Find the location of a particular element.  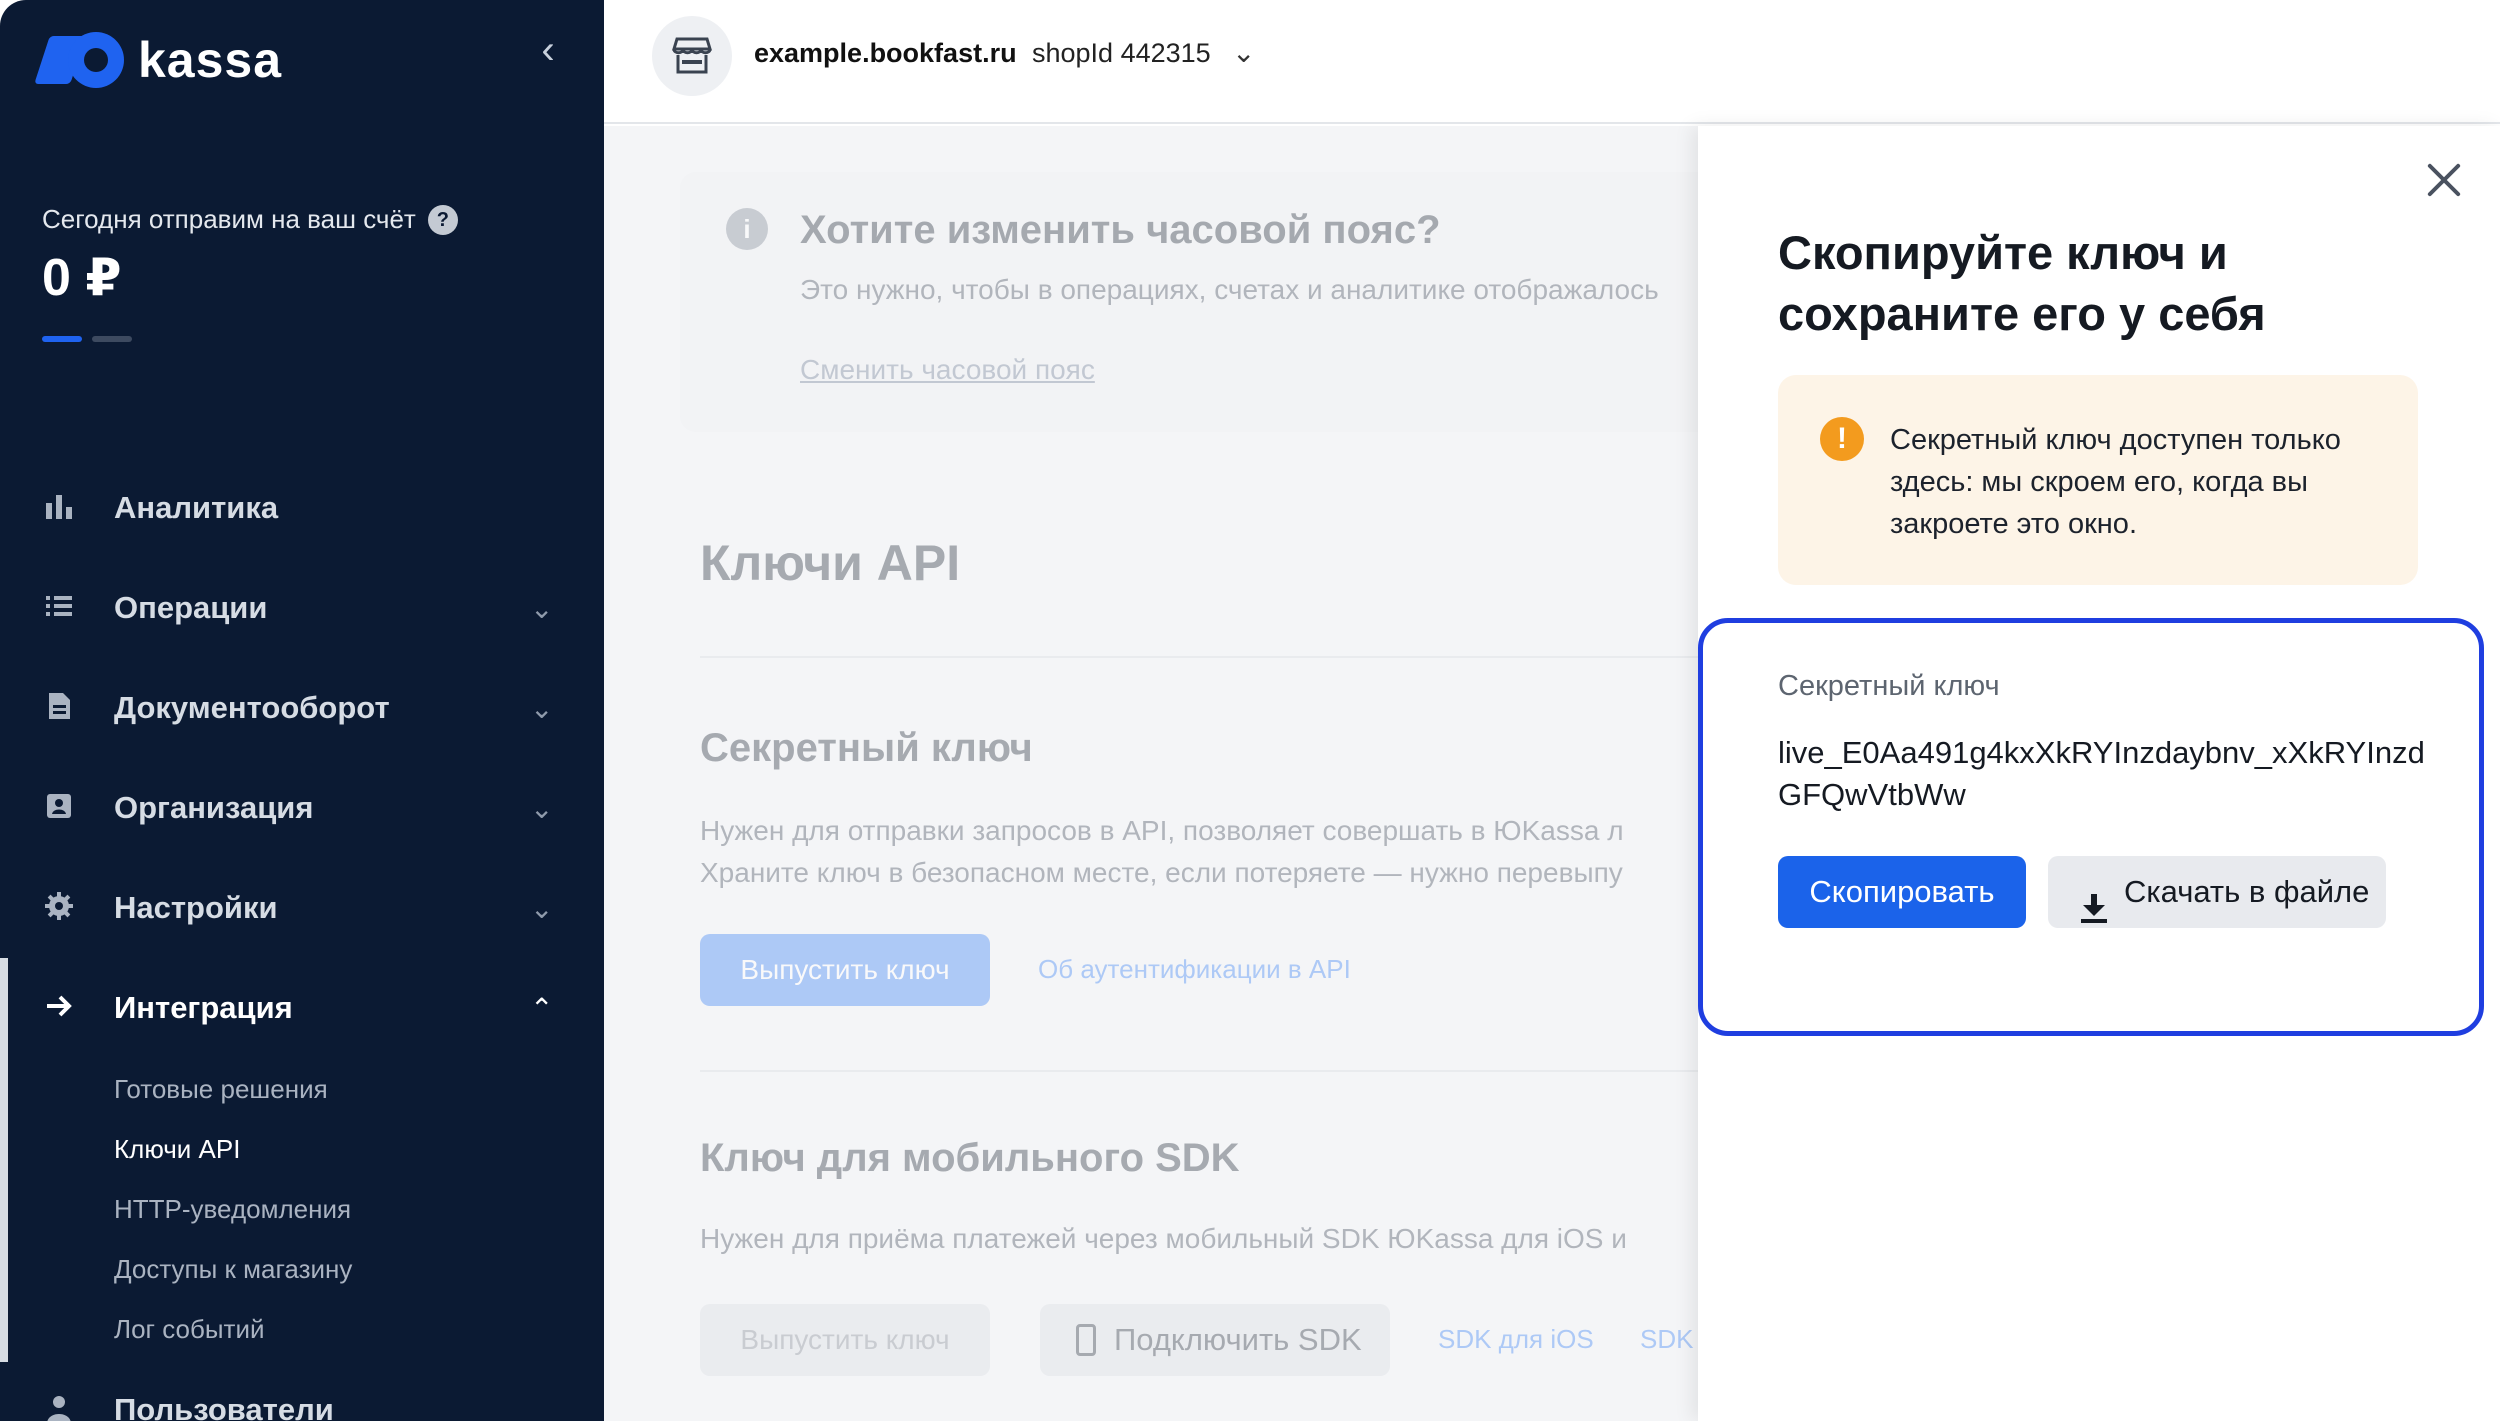

download-icon is located at coordinates (2094, 900).